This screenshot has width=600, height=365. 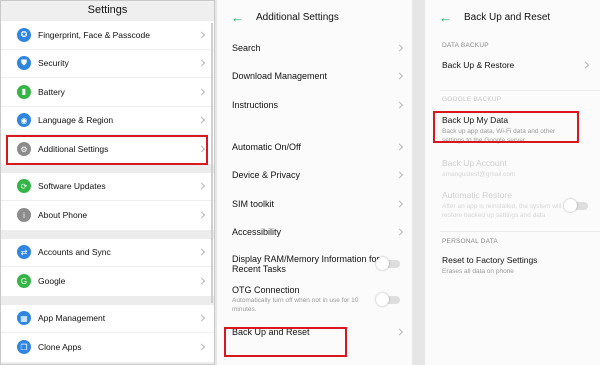 What do you see at coordinates (63, 215) in the screenshot?
I see `settings-item-label: About Phone` at bounding box center [63, 215].